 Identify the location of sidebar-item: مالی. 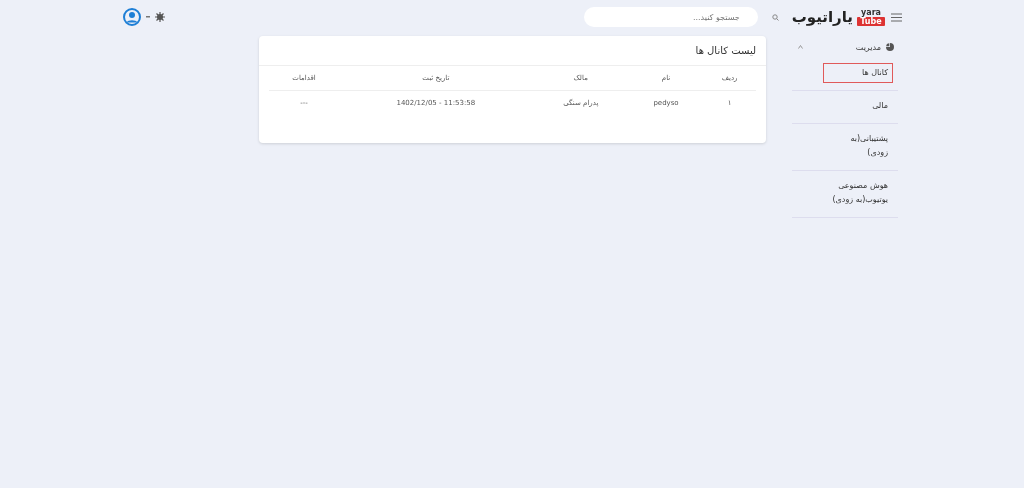
(858, 106).